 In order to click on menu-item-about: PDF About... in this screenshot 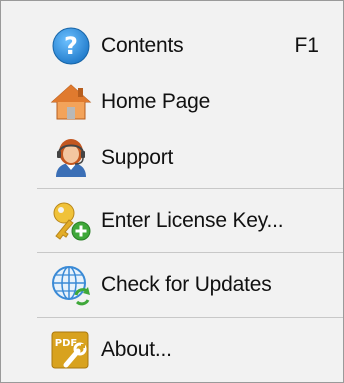, I will do `click(186, 350)`.